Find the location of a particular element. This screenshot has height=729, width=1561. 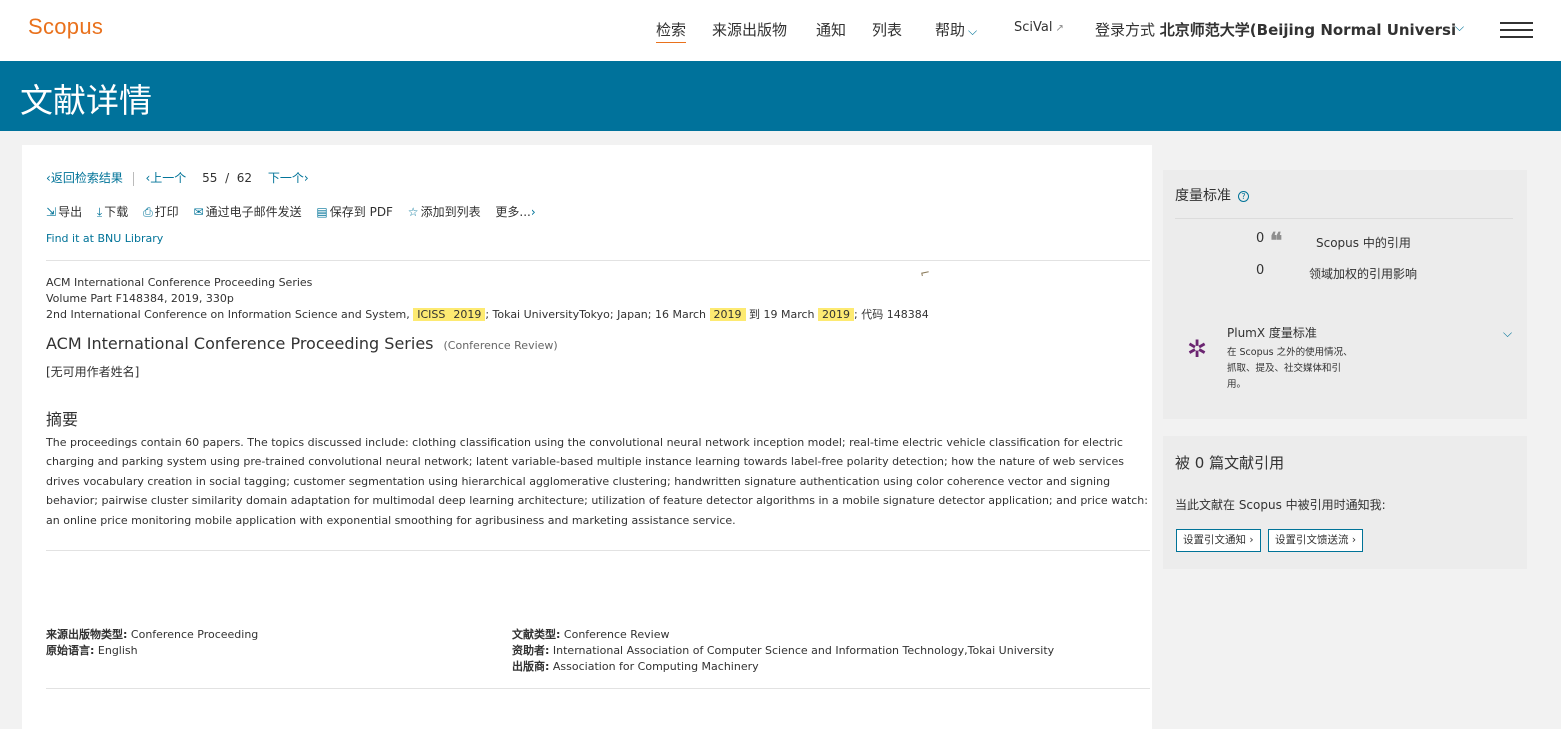

email-button: ✉ 通过电子邮件发送 is located at coordinates (248, 211).